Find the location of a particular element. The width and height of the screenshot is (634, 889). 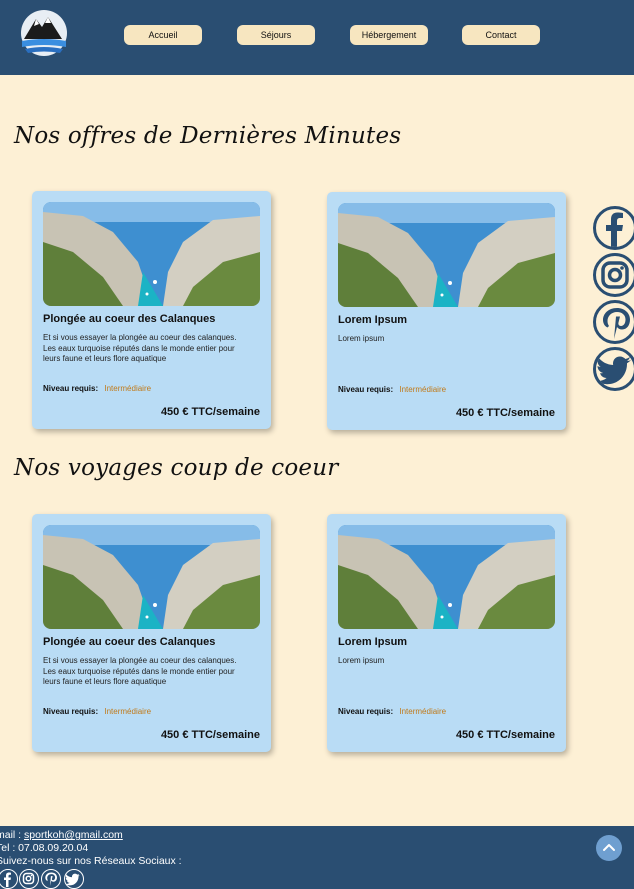

section-title-last-minute: Nos offres de Dernières Minutes is located at coordinates (208, 136).